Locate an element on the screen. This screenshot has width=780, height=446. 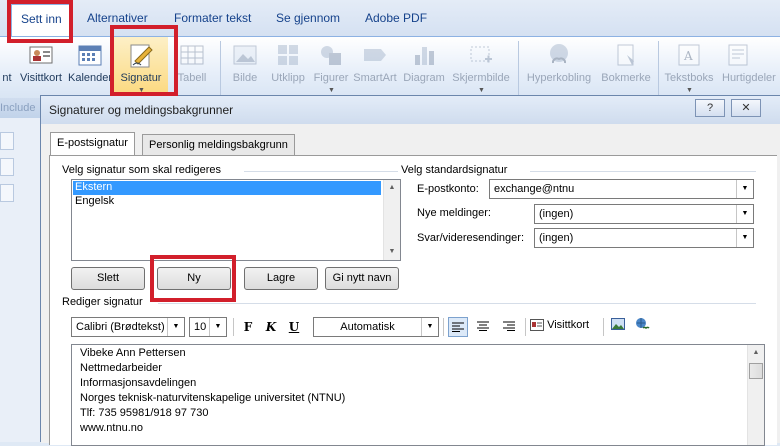
signature-line: Informasjonsavdelingen is located at coordinates (138, 383).